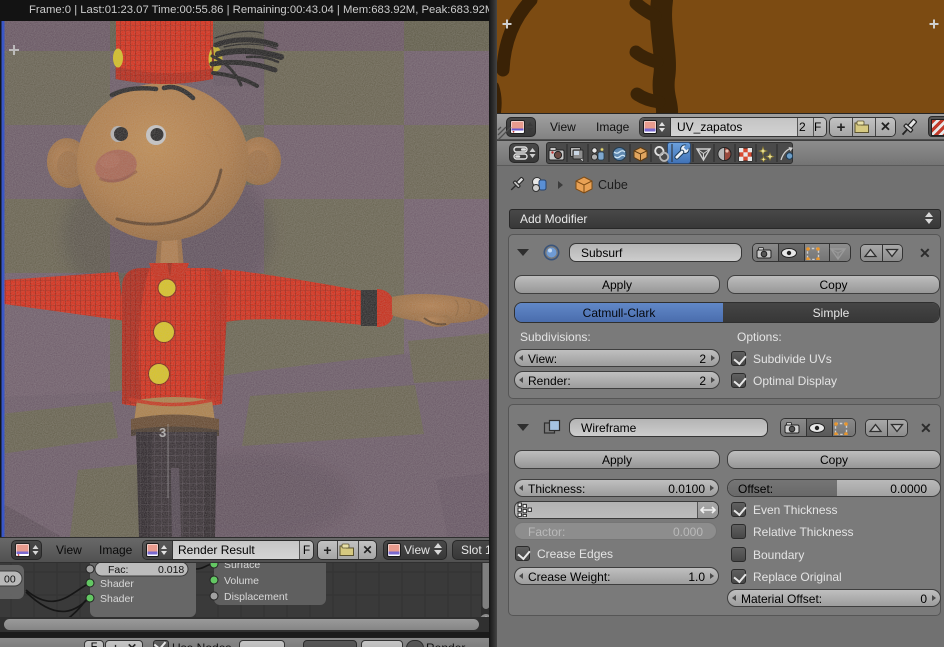  Describe the element at coordinates (256, 597) in the screenshot. I see `svg-text: Displacement` at that location.